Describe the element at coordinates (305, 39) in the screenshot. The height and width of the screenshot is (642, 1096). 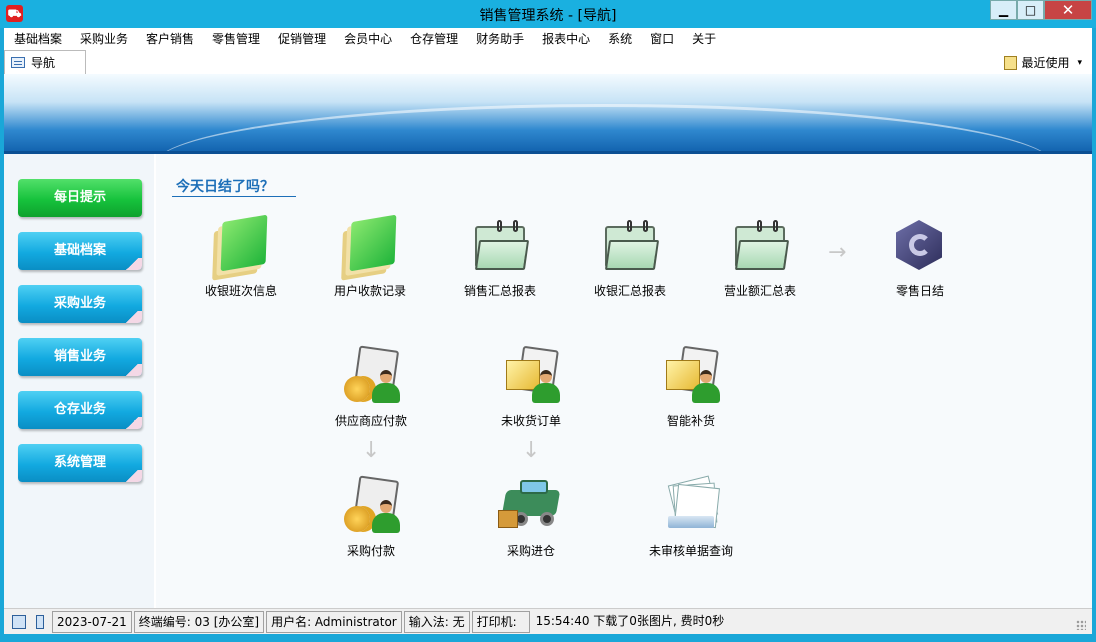
I see `menu-item-promotion: 促销管理` at that location.